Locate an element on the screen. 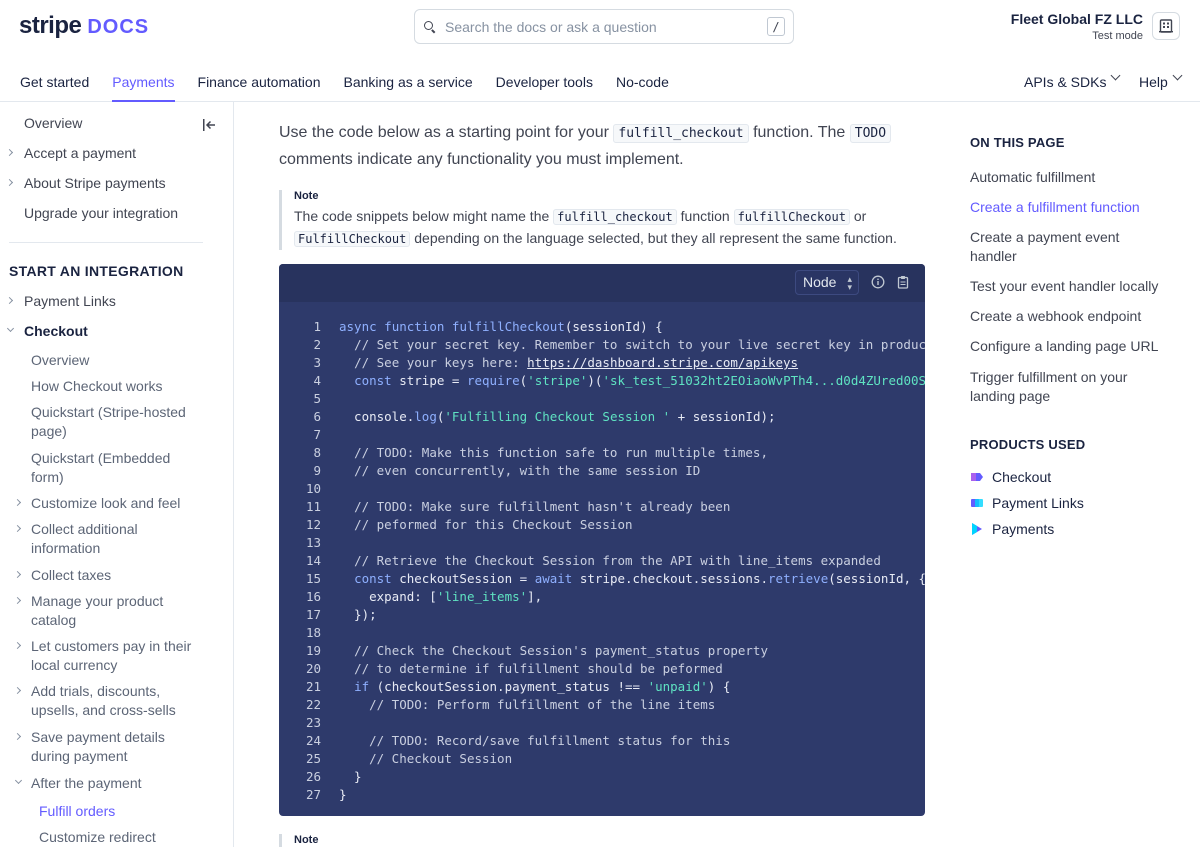  code-line-number: 13 is located at coordinates (313, 542).